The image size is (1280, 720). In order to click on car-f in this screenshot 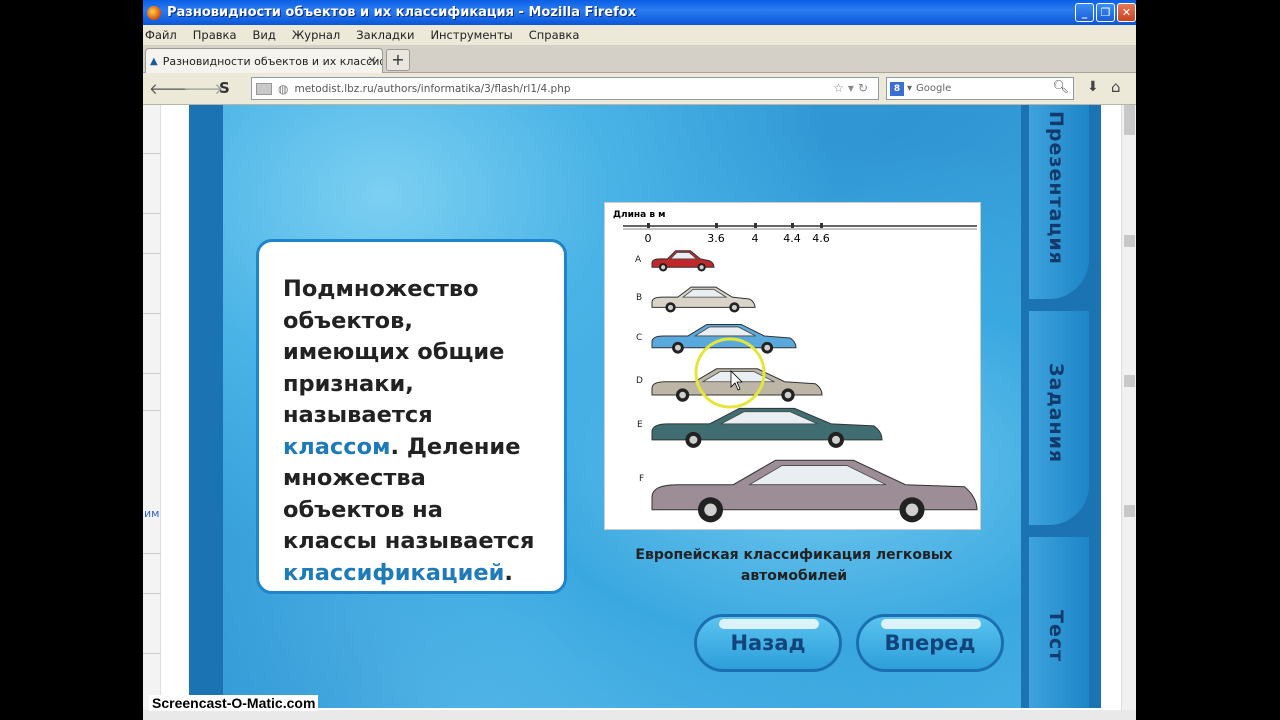, I will do `click(814, 491)`.